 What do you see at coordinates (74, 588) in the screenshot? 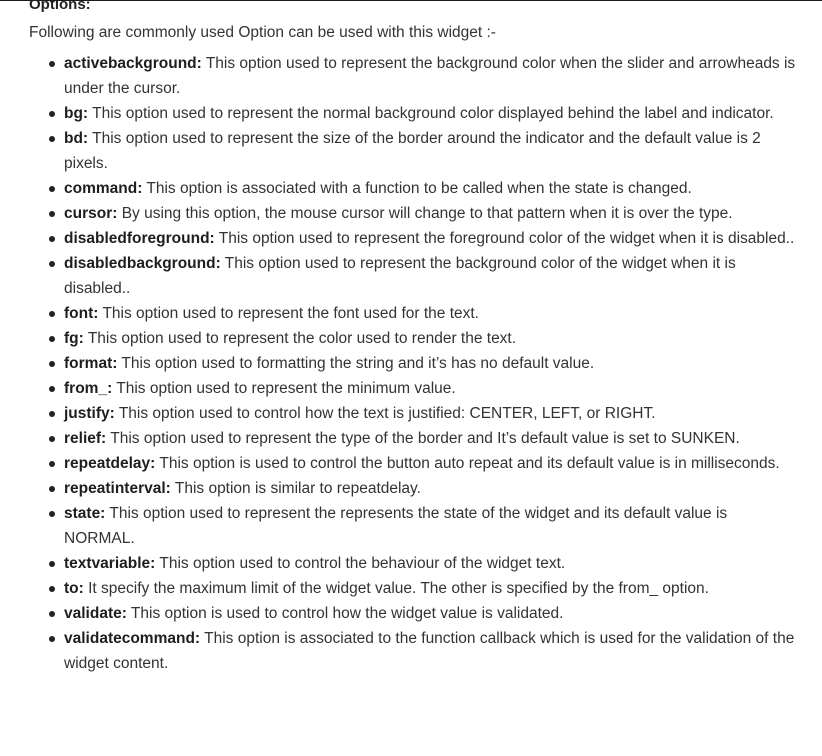
I see `option-term: to:` at bounding box center [74, 588].